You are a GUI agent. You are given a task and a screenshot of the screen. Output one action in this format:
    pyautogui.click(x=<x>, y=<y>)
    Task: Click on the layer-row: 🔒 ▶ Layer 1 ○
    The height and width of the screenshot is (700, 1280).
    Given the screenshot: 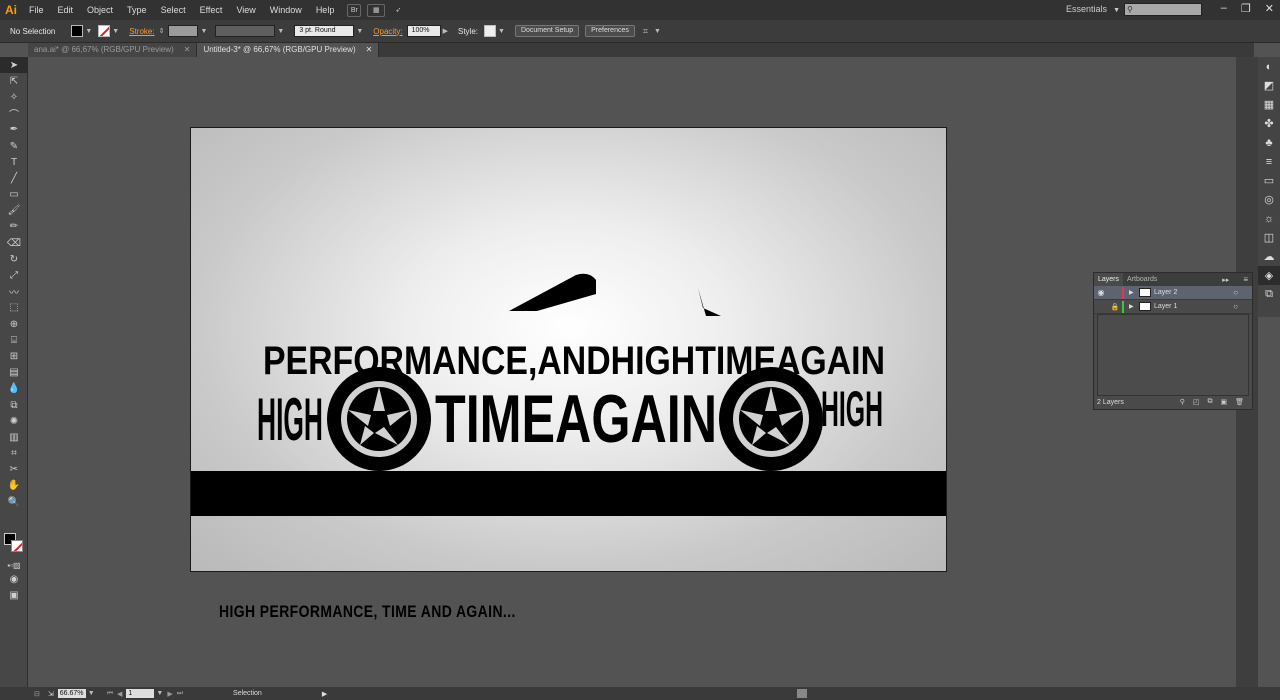 What is the action you would take?
    pyautogui.click(x=1173, y=307)
    